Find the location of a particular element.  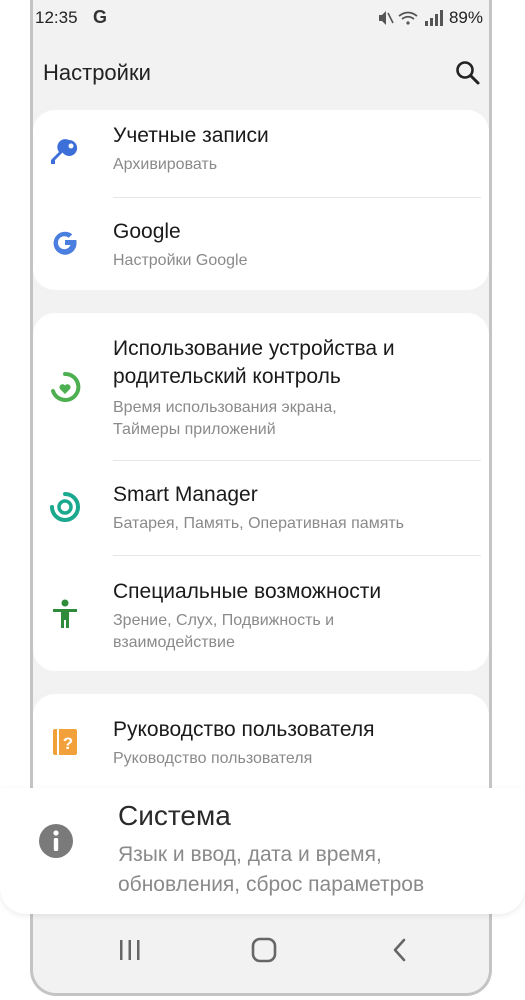

subtitle-line-2: Таймеры приложений is located at coordinates (194, 429).